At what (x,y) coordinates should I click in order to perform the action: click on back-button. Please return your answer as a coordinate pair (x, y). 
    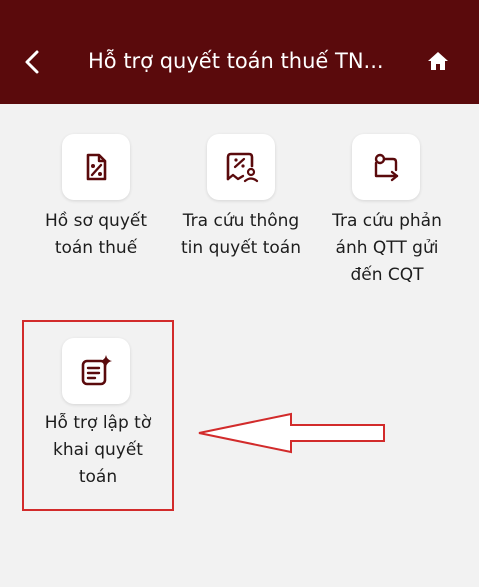
    Looking at the image, I should click on (32, 62).